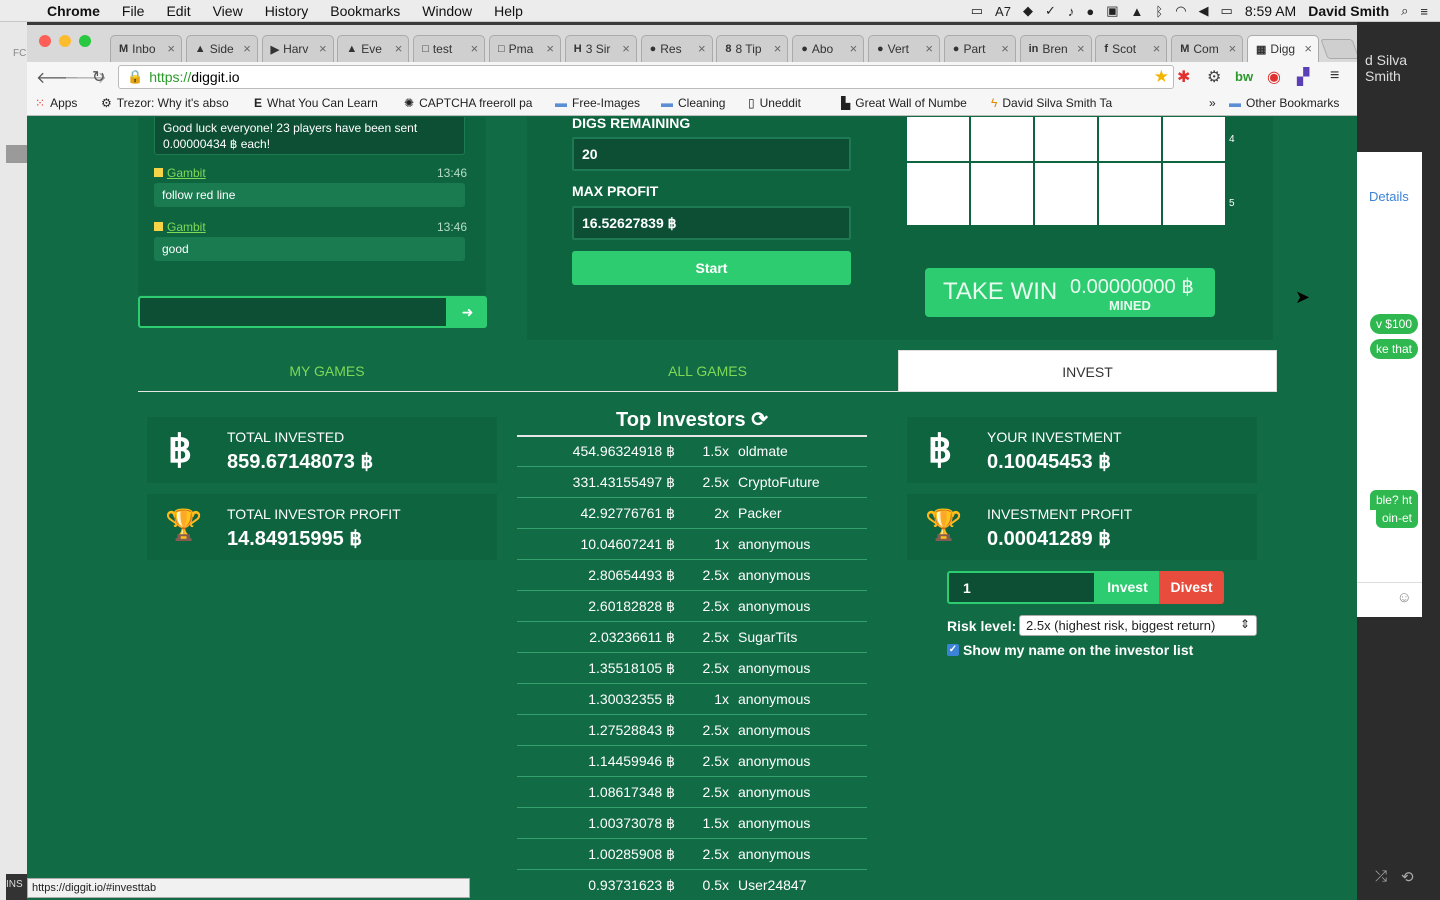  What do you see at coordinates (953, 650) in the screenshot?
I see `show-name-checkbox: ✓` at bounding box center [953, 650].